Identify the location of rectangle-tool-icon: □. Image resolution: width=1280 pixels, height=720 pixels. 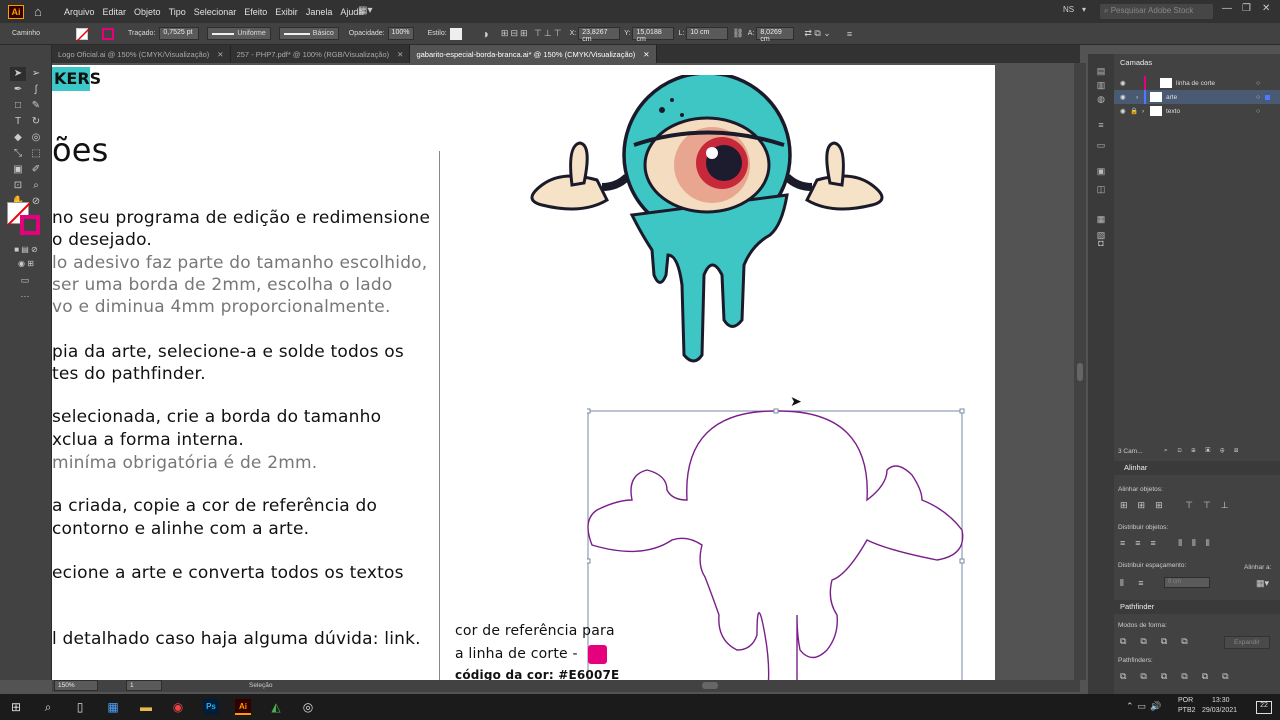
(18, 106).